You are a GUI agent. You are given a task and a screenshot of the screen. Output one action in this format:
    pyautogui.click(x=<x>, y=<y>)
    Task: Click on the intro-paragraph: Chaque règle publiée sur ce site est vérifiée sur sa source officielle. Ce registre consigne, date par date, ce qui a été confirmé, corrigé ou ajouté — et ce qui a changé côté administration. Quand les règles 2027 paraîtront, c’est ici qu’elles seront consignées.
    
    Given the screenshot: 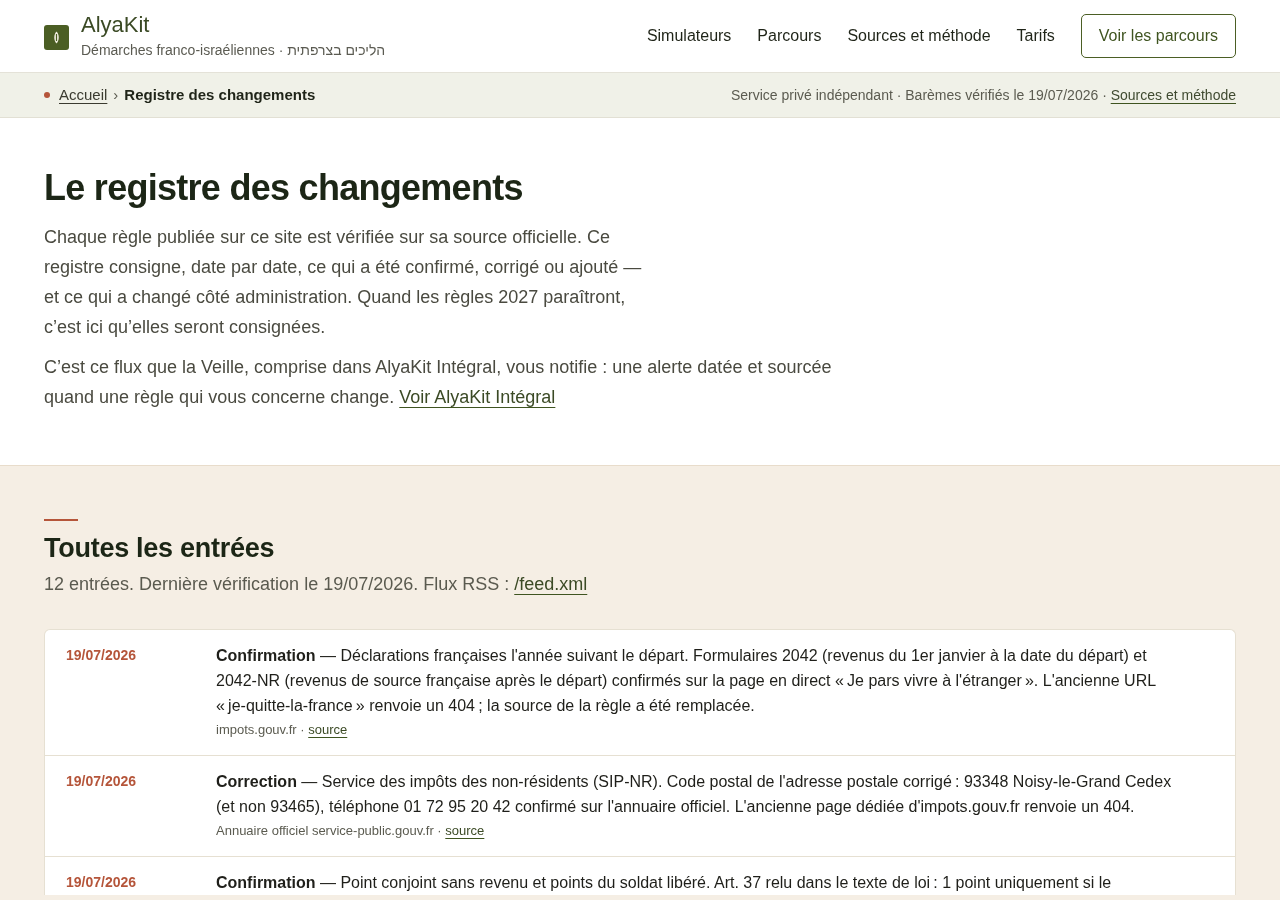 What is the action you would take?
    pyautogui.click(x=343, y=282)
    